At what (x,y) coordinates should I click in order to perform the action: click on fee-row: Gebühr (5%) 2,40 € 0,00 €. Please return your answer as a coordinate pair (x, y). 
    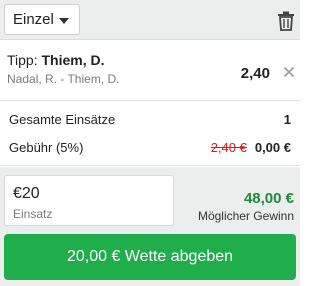
    Looking at the image, I should click on (150, 147).